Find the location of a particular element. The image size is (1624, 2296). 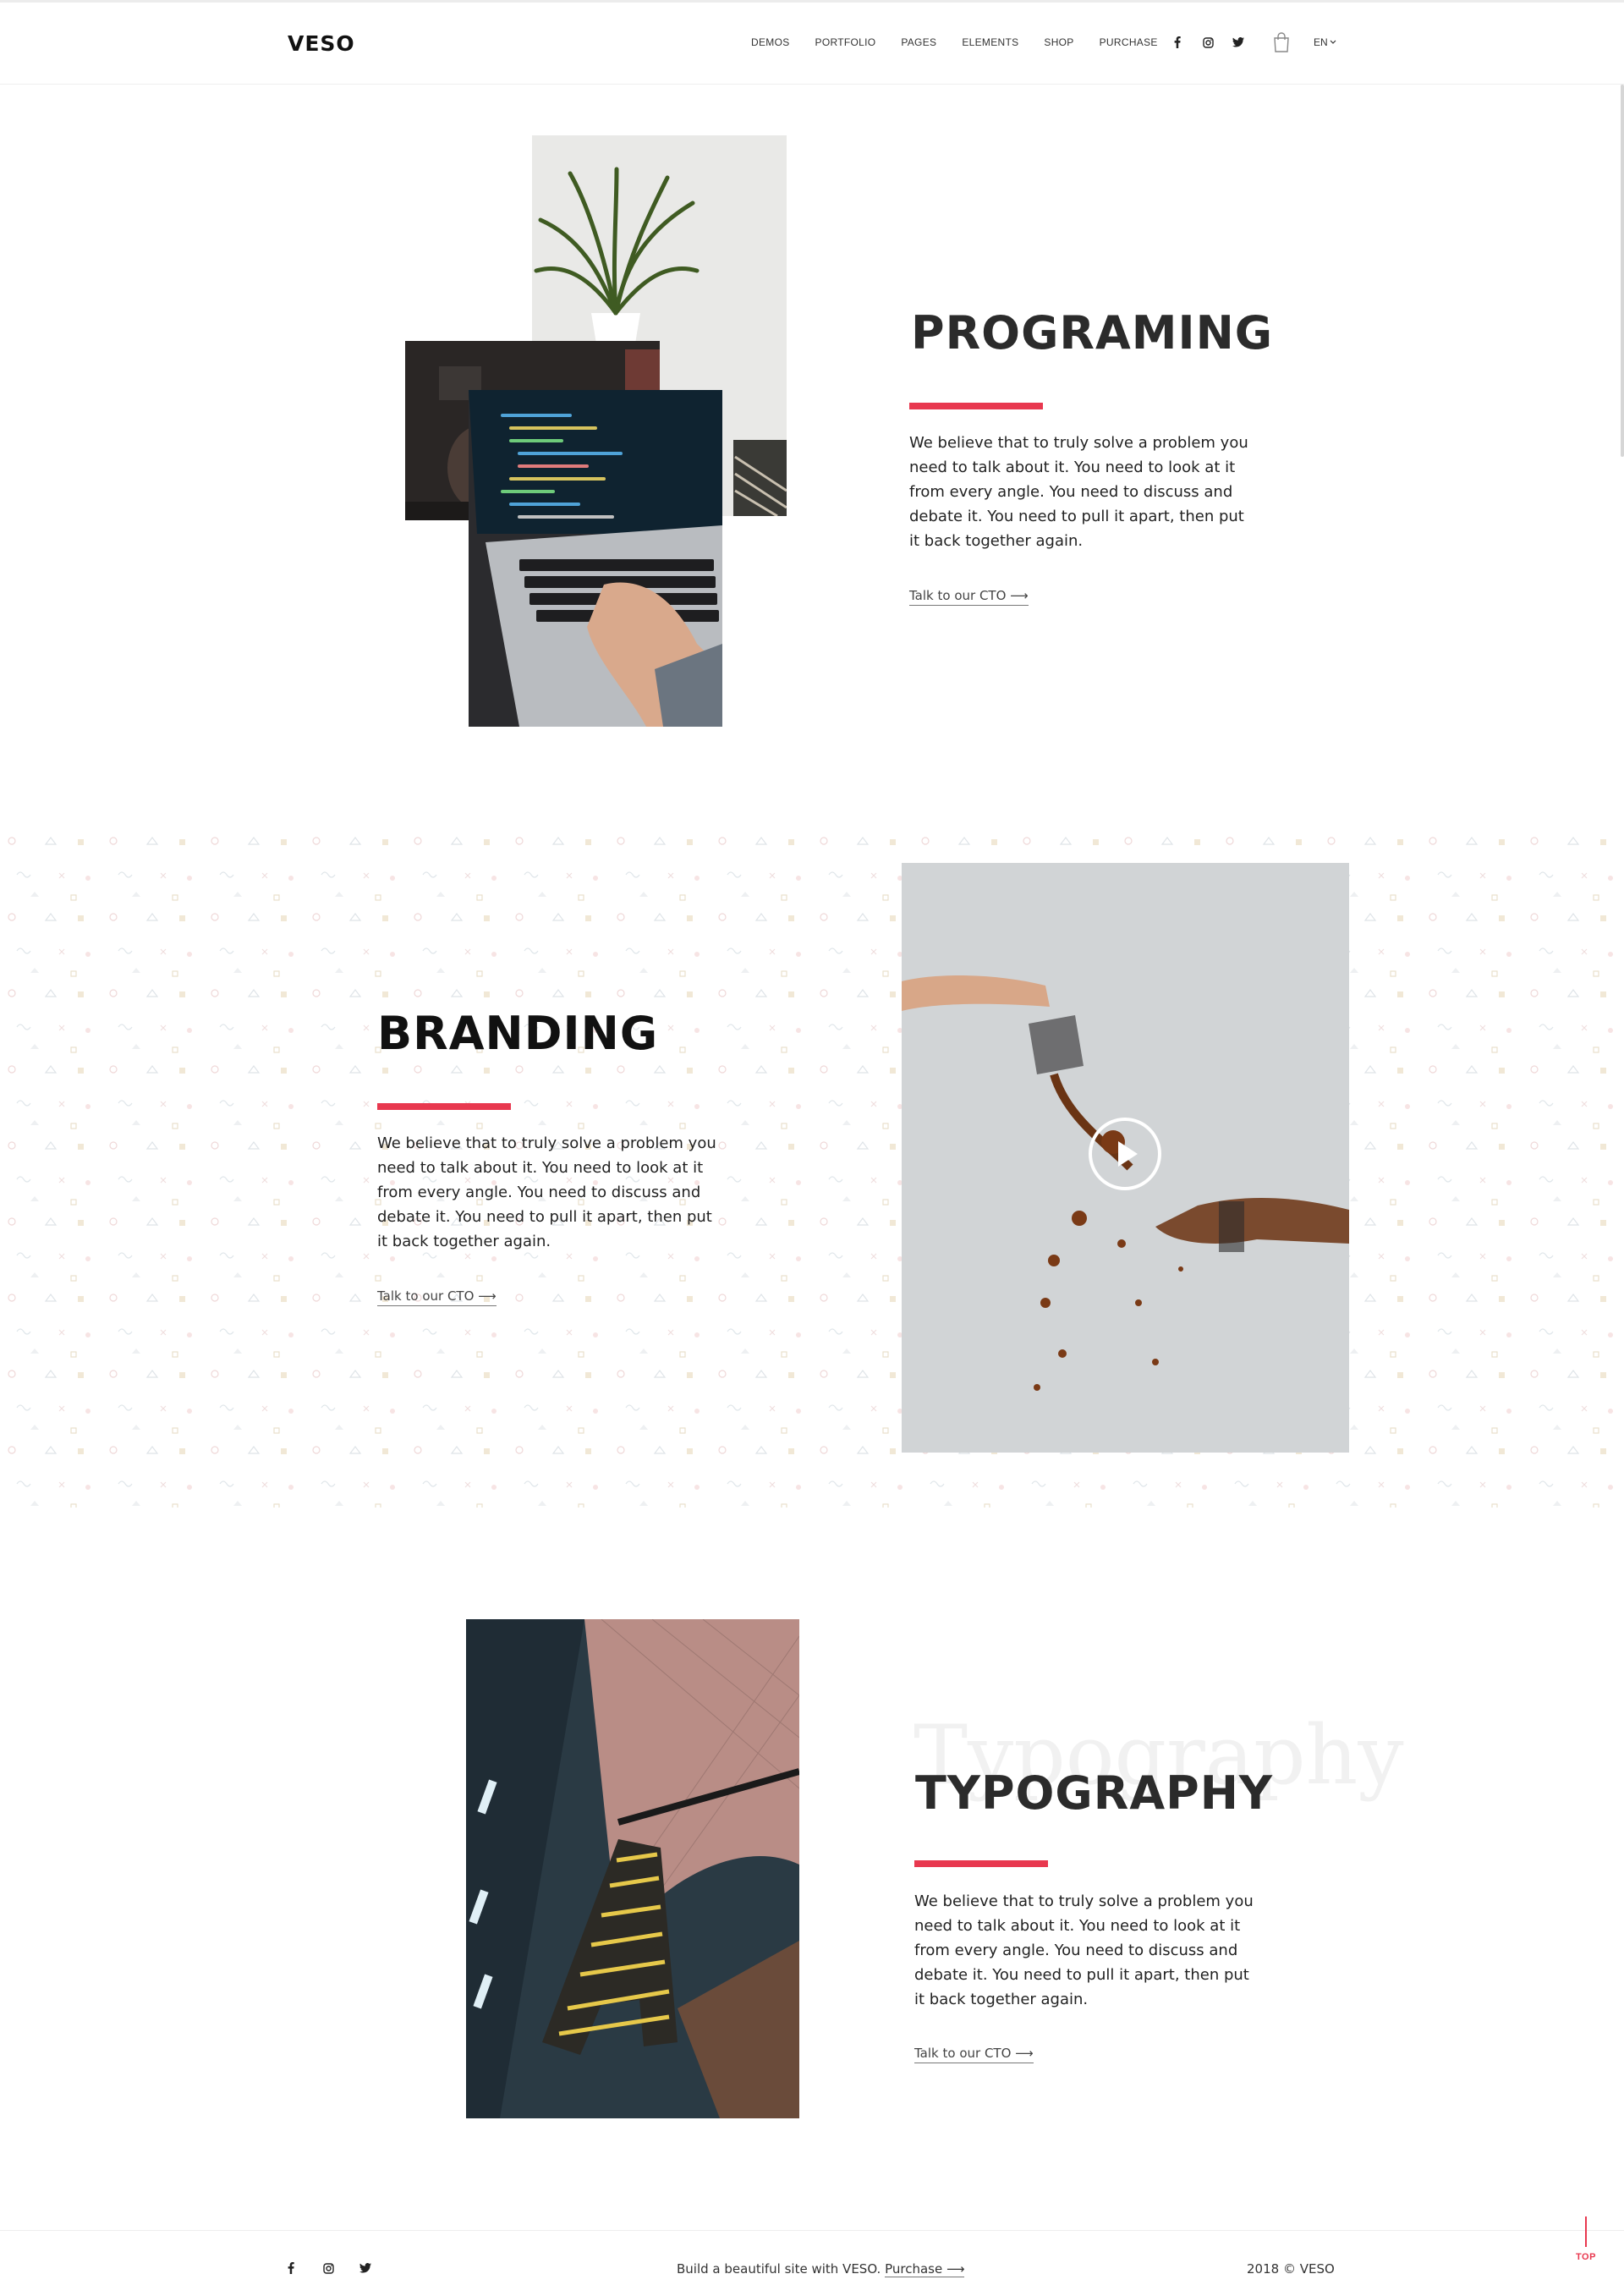

header-social-links is located at coordinates (1208, 42).